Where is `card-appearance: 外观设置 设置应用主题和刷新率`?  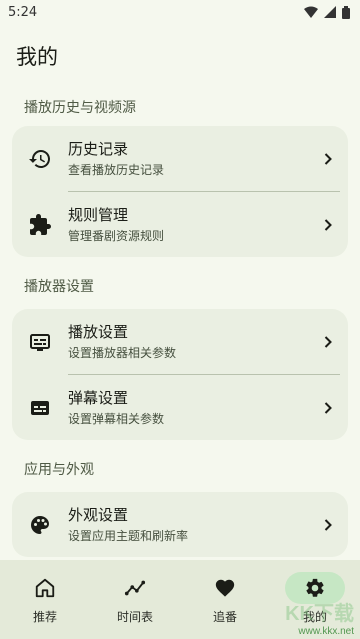
card-appearance: 外观设置 设置应用主题和刷新率 is located at coordinates (180, 524).